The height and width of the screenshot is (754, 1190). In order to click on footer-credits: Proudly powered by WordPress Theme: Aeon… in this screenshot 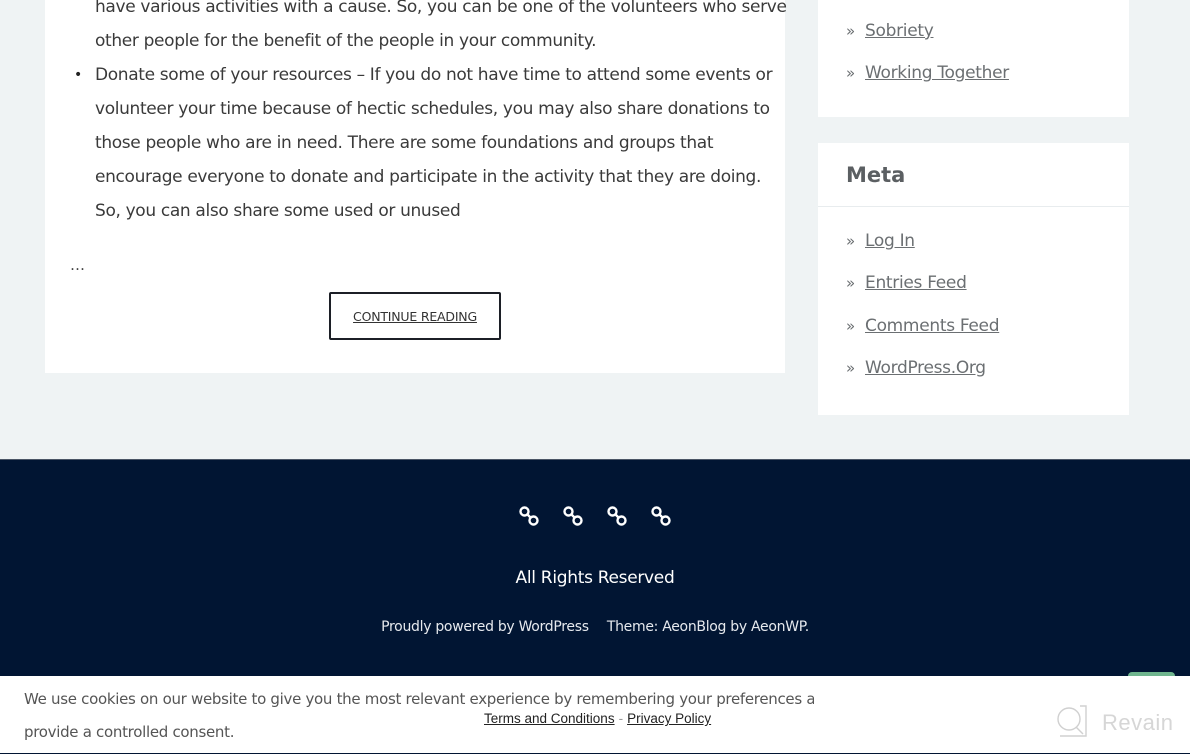, I will do `click(595, 627)`.